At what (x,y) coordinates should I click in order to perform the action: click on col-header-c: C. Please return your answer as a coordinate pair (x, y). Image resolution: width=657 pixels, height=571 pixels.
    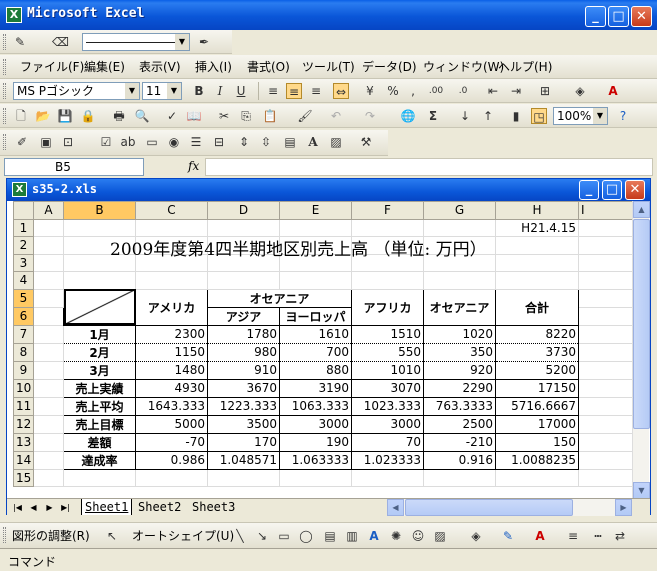
    Looking at the image, I should click on (171, 210).